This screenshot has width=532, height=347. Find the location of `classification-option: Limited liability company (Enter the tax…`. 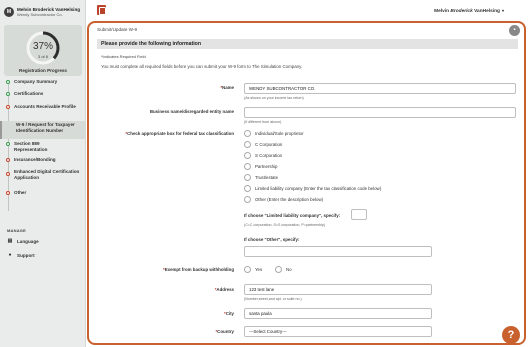

classification-option: Limited liability company (Enter the tax… is located at coordinates (312, 188).